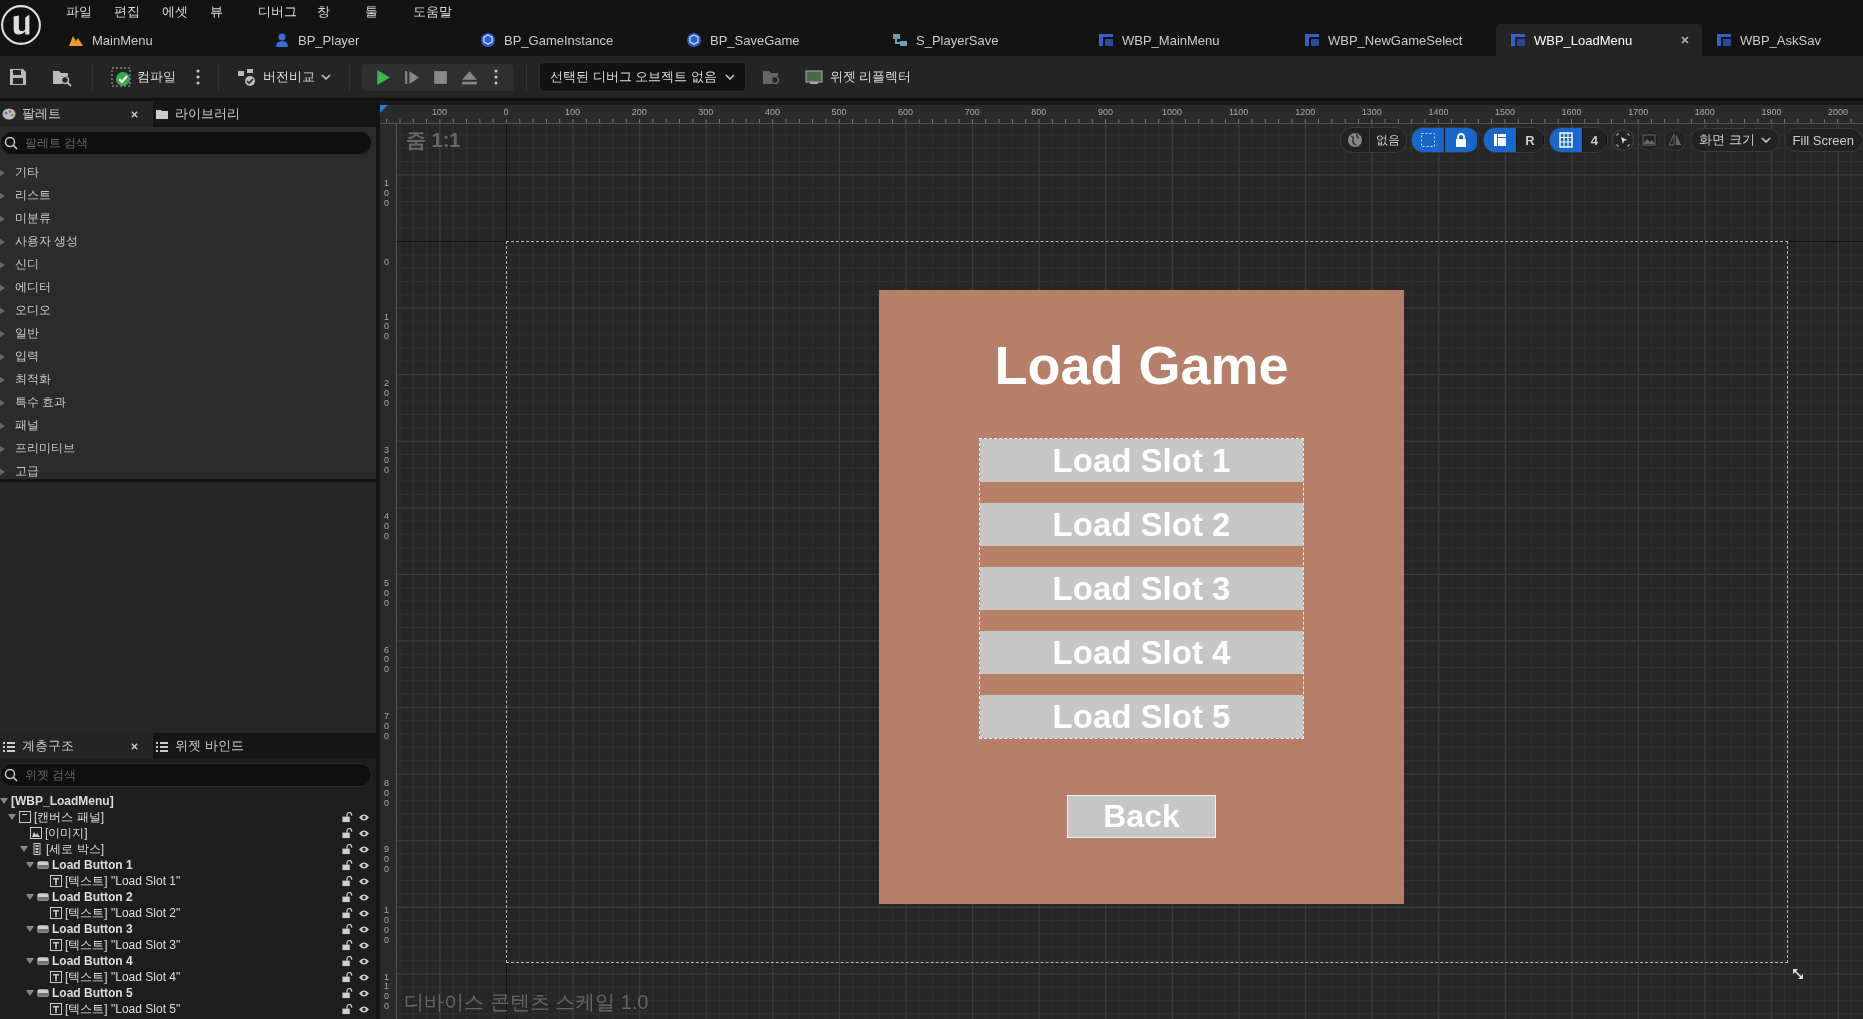  What do you see at coordinates (642, 77) in the screenshot?
I see `debug-object-dropdown: 선택된 디버그 오브젝트 없음` at bounding box center [642, 77].